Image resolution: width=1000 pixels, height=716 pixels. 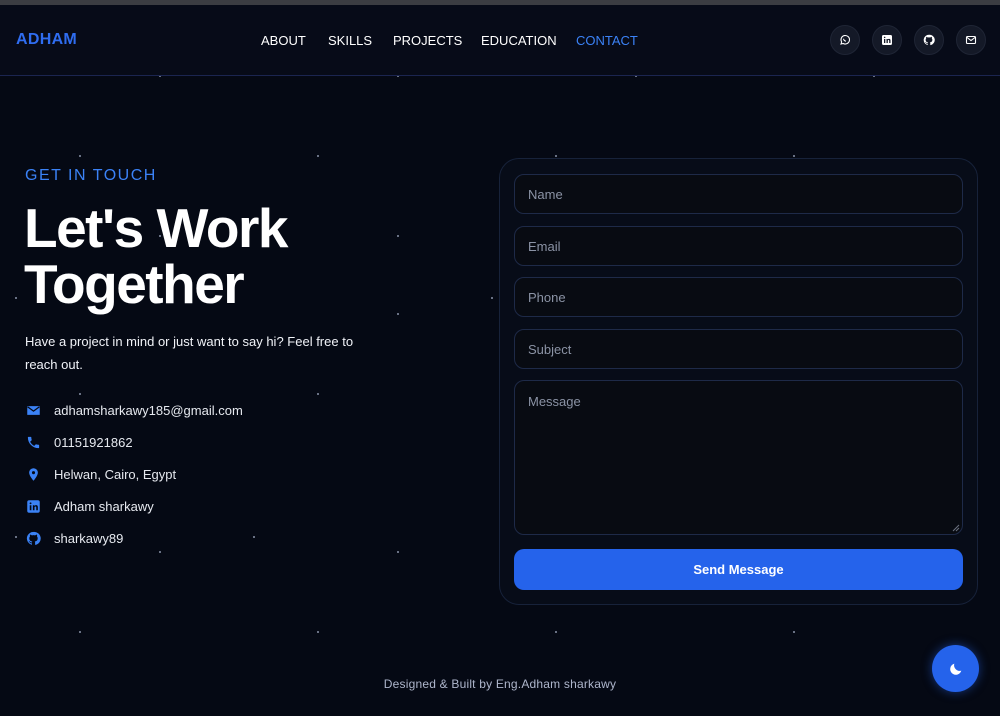 I want to click on name-field: Name, so click(x=738, y=194).